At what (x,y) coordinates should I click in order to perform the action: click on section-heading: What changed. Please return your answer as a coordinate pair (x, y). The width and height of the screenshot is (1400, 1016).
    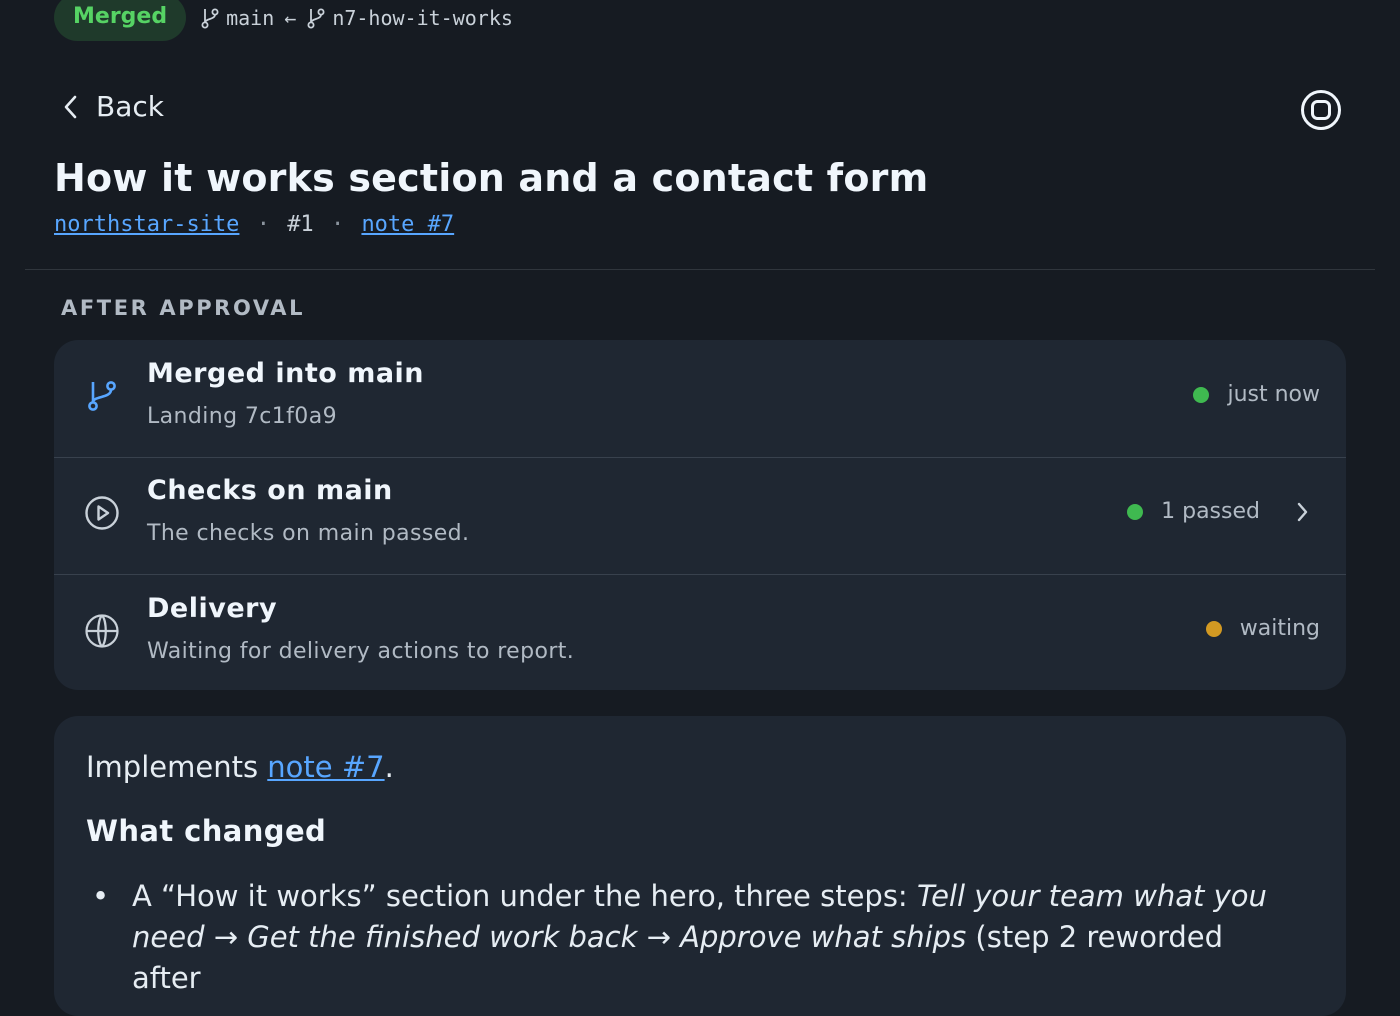
    Looking at the image, I should click on (206, 831).